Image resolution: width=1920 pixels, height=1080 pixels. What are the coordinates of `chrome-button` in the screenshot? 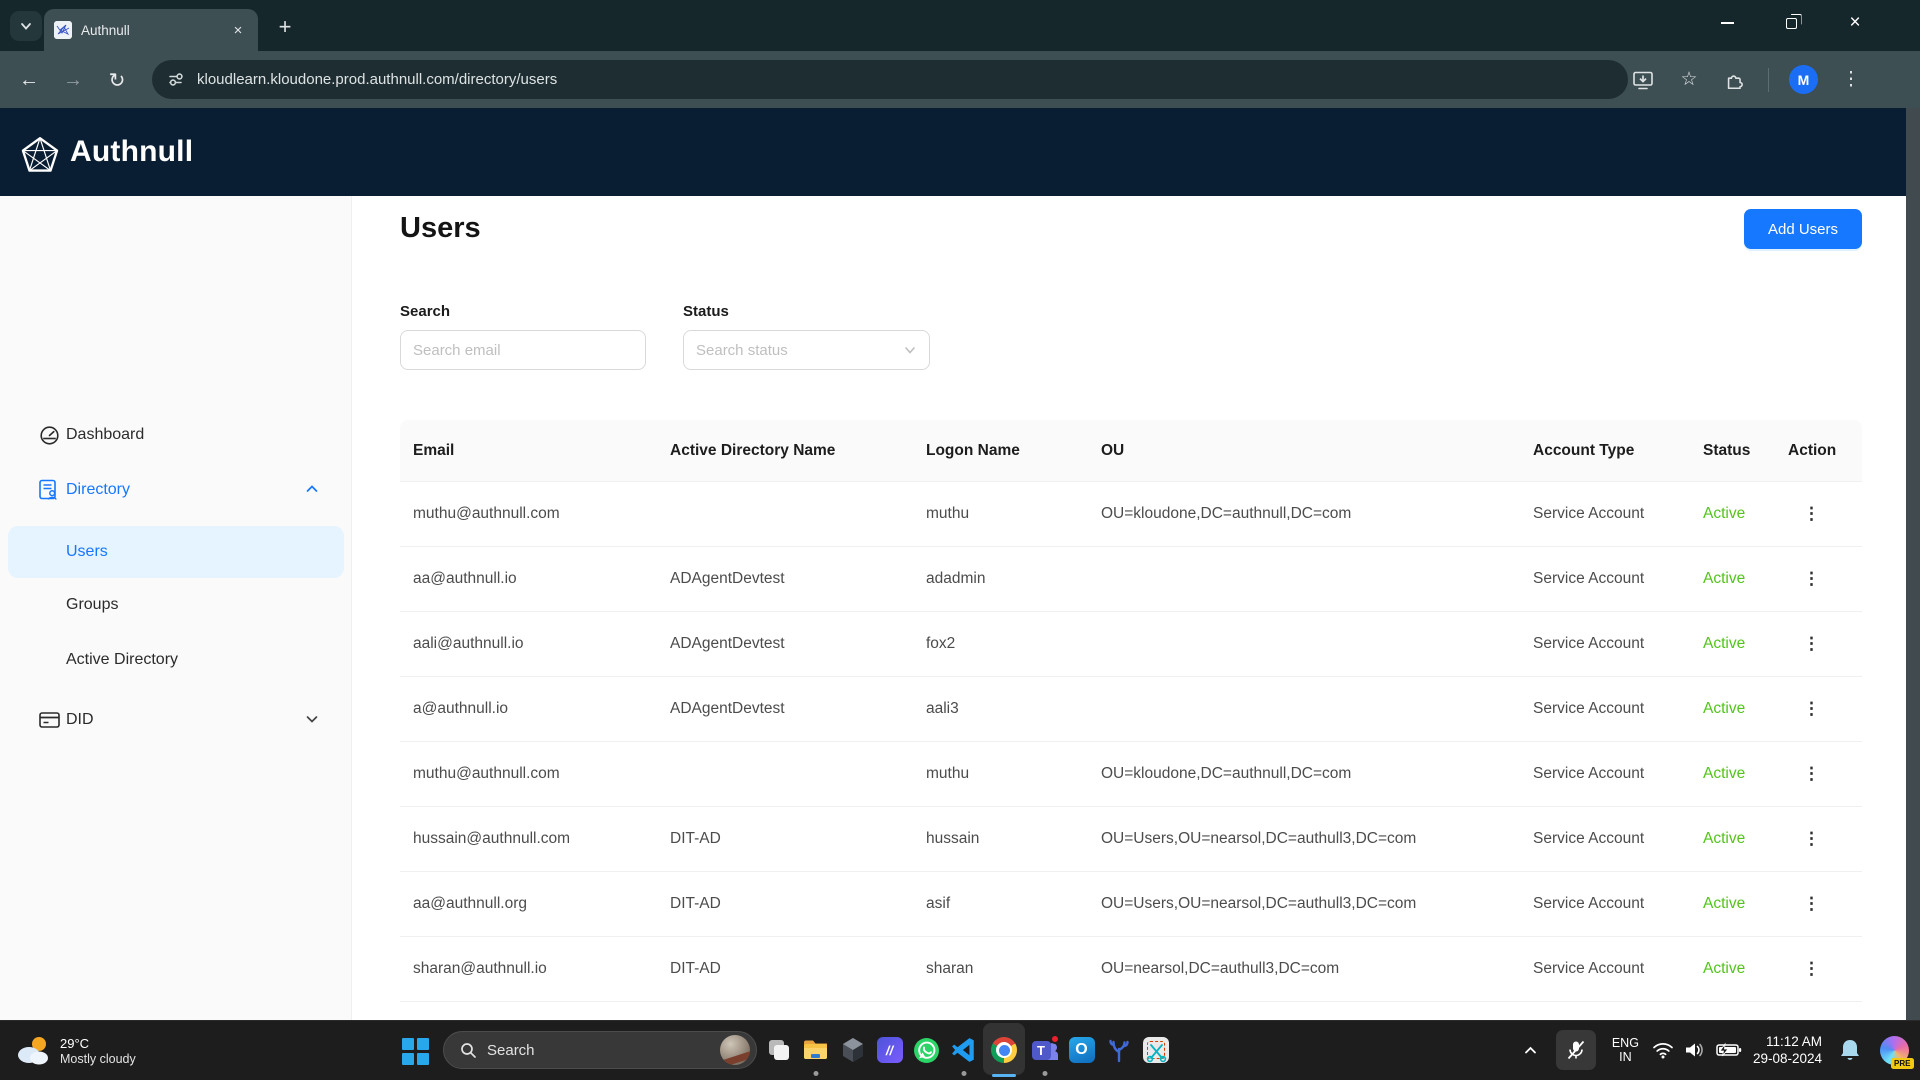 It's located at (1004, 1050).